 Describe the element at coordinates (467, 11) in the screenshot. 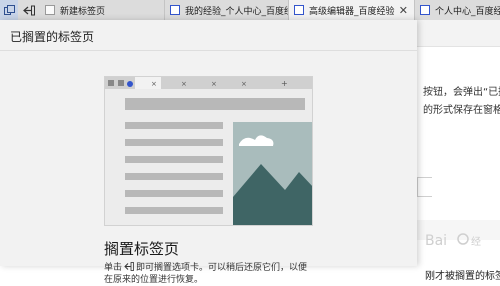

I see `tab-label: 个人中心_百度经验` at that location.